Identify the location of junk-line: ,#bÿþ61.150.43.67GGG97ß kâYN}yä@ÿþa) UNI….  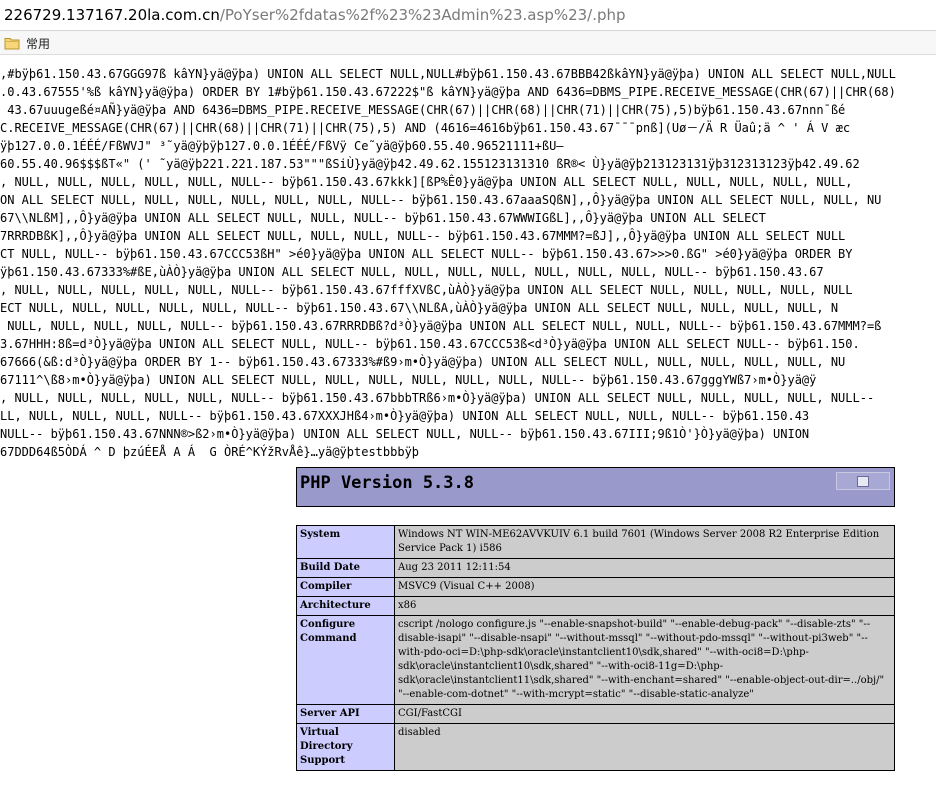
(448, 74).